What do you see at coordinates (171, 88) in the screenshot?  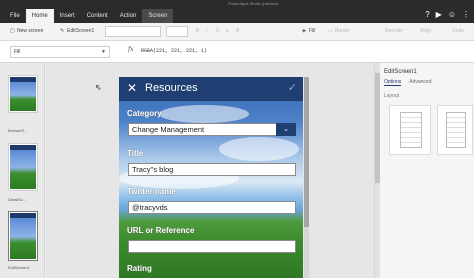 I see `app-title: Resources` at bounding box center [171, 88].